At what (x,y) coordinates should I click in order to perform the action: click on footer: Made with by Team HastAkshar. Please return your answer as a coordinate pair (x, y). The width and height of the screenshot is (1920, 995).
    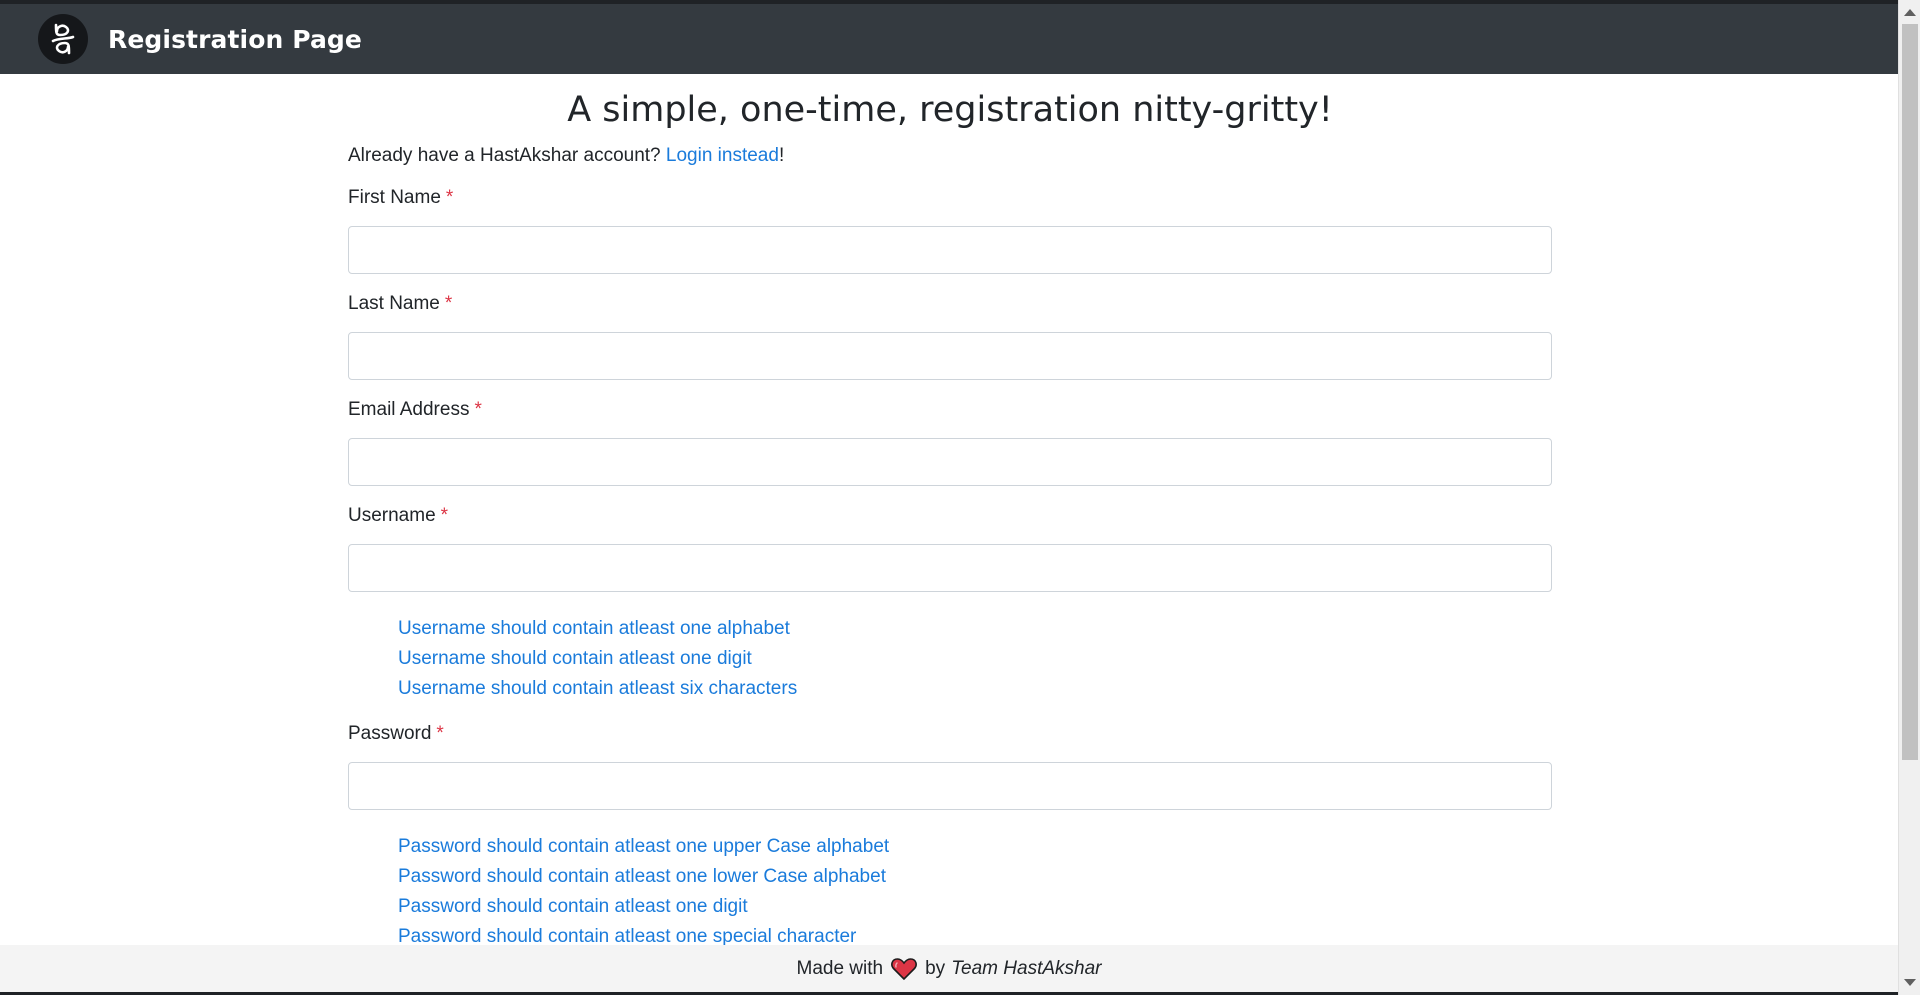
    Looking at the image, I should click on (949, 968).